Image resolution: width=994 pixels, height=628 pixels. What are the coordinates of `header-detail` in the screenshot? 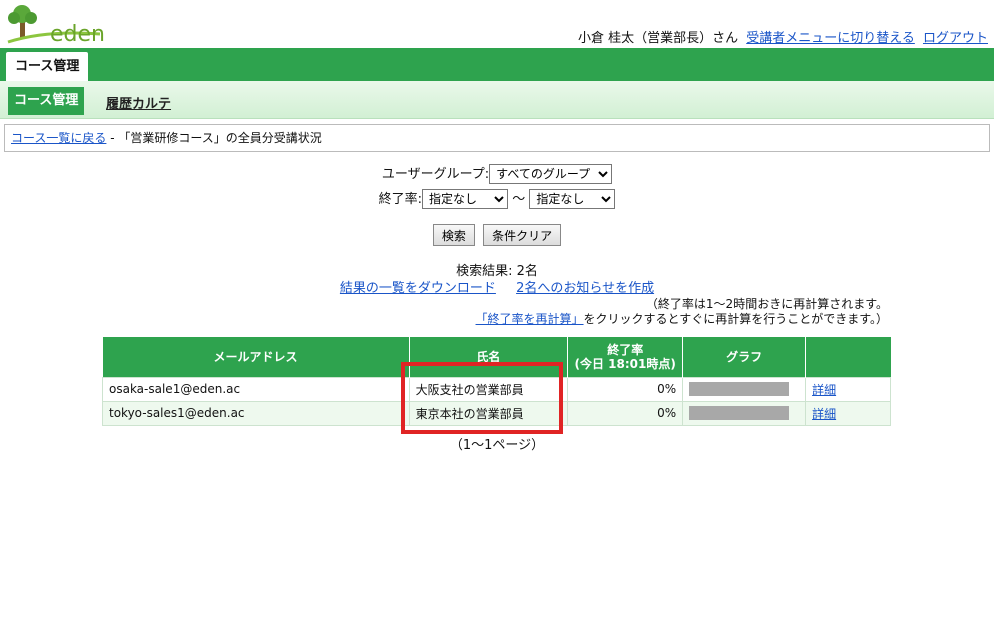 It's located at (848, 357).